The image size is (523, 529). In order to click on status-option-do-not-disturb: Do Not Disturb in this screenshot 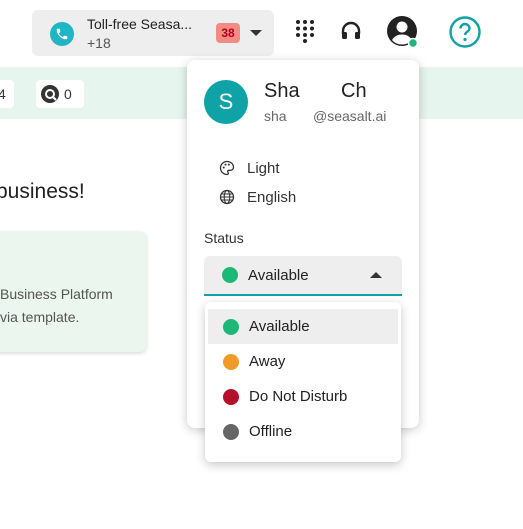, I will do `click(303, 396)`.